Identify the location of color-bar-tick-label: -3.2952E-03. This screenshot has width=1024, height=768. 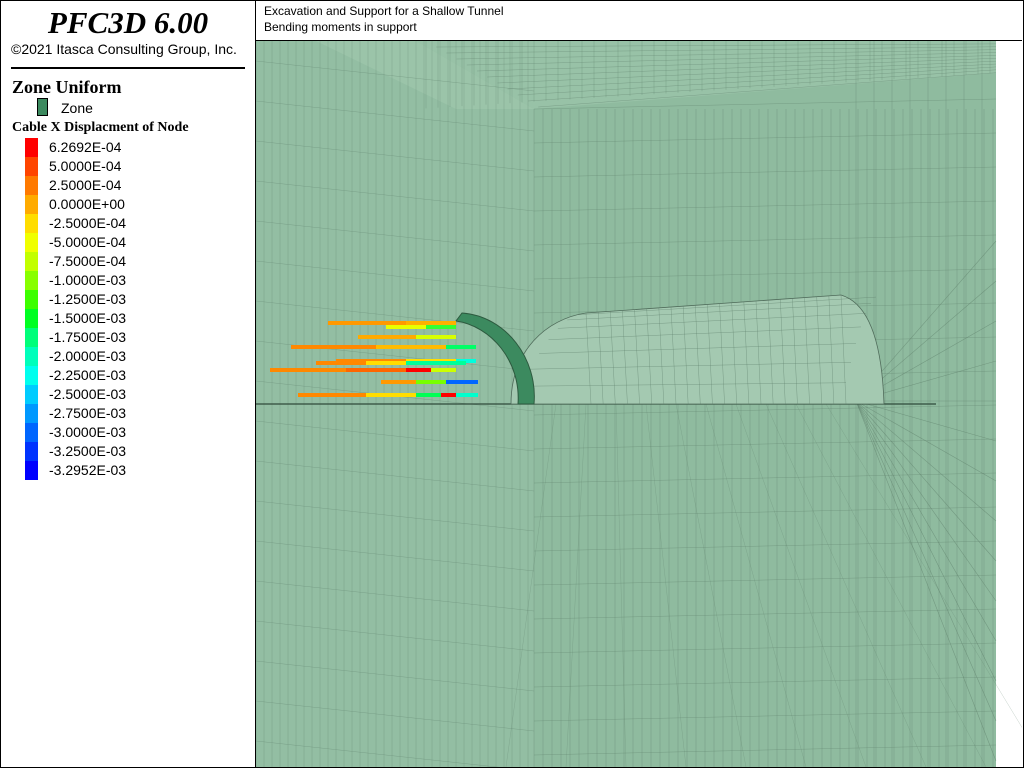
(88, 470).